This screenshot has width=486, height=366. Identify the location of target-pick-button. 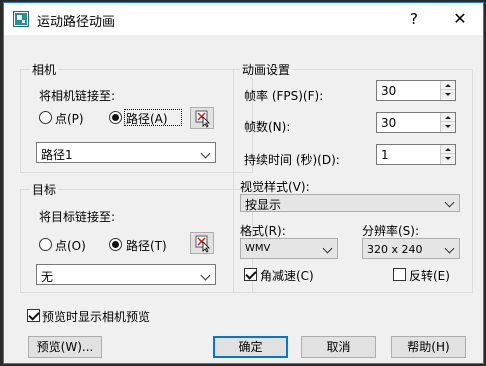
(202, 243).